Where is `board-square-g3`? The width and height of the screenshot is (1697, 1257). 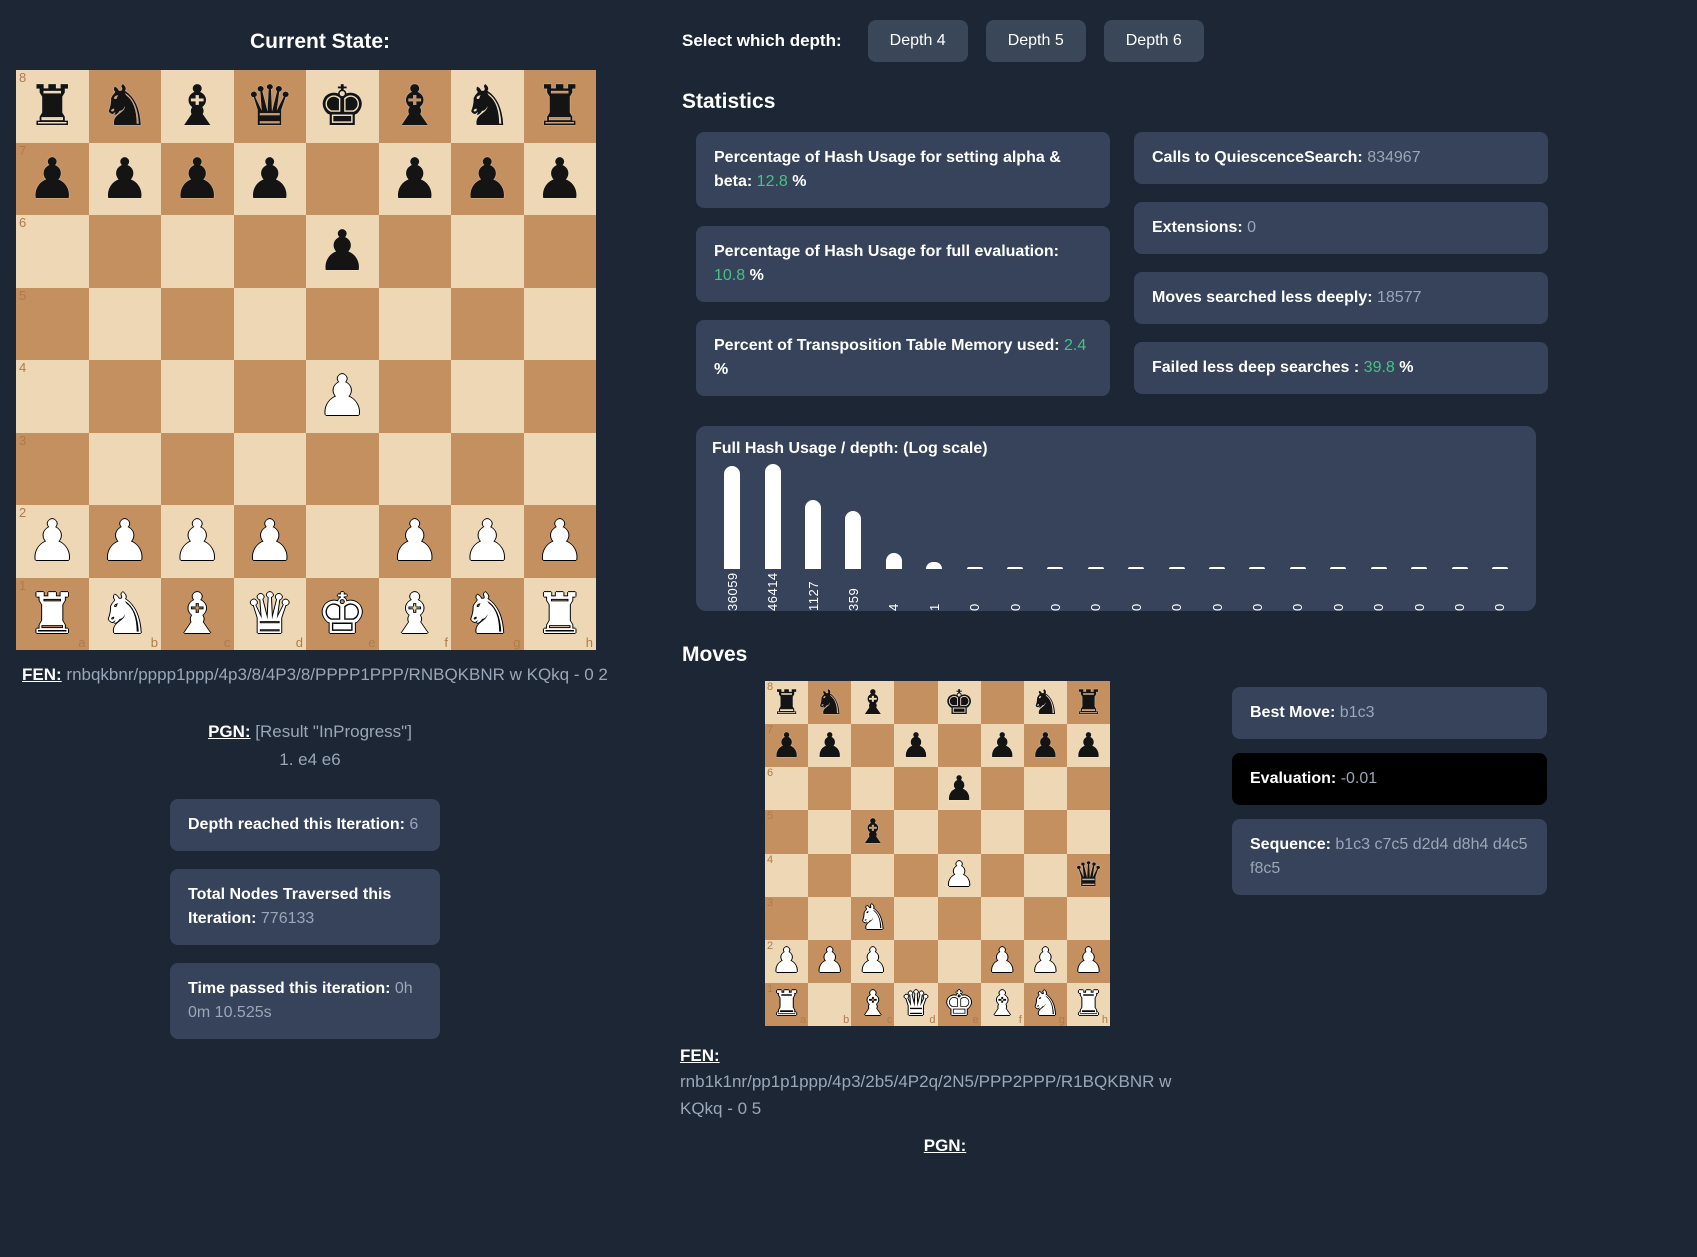
board-square-g3 is located at coordinates (487, 468).